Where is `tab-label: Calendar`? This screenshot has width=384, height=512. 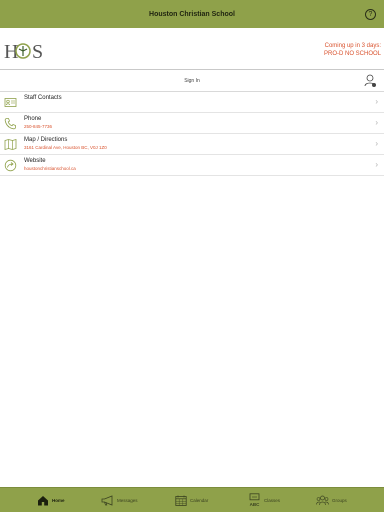
tab-label: Calendar is located at coordinates (199, 500).